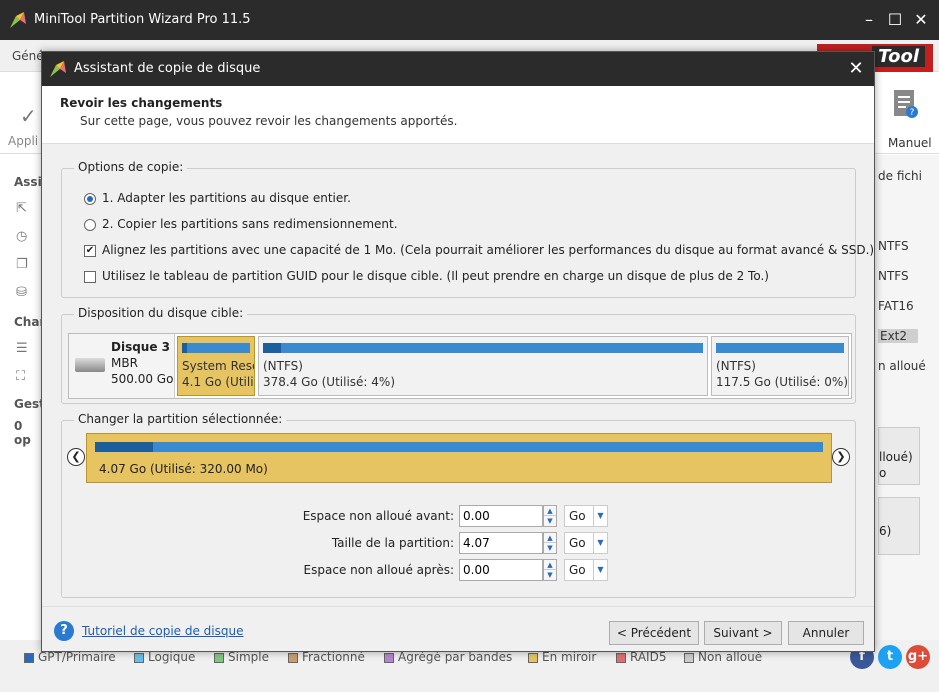 Image resolution: width=939 pixels, height=692 pixels. I want to click on legend-label: GPT/Primaire, so click(77, 657).